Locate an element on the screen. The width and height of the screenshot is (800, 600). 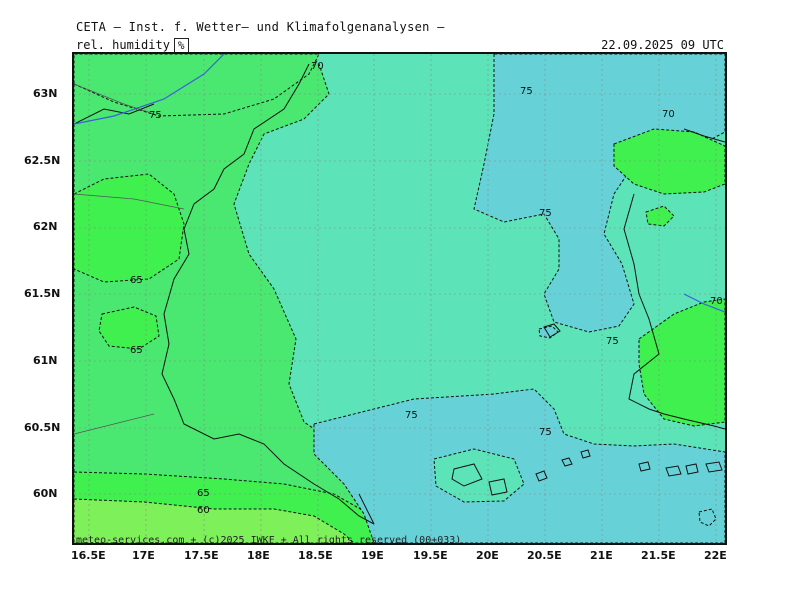
lon-tick-label: 22E is located at coordinates (715, 555).